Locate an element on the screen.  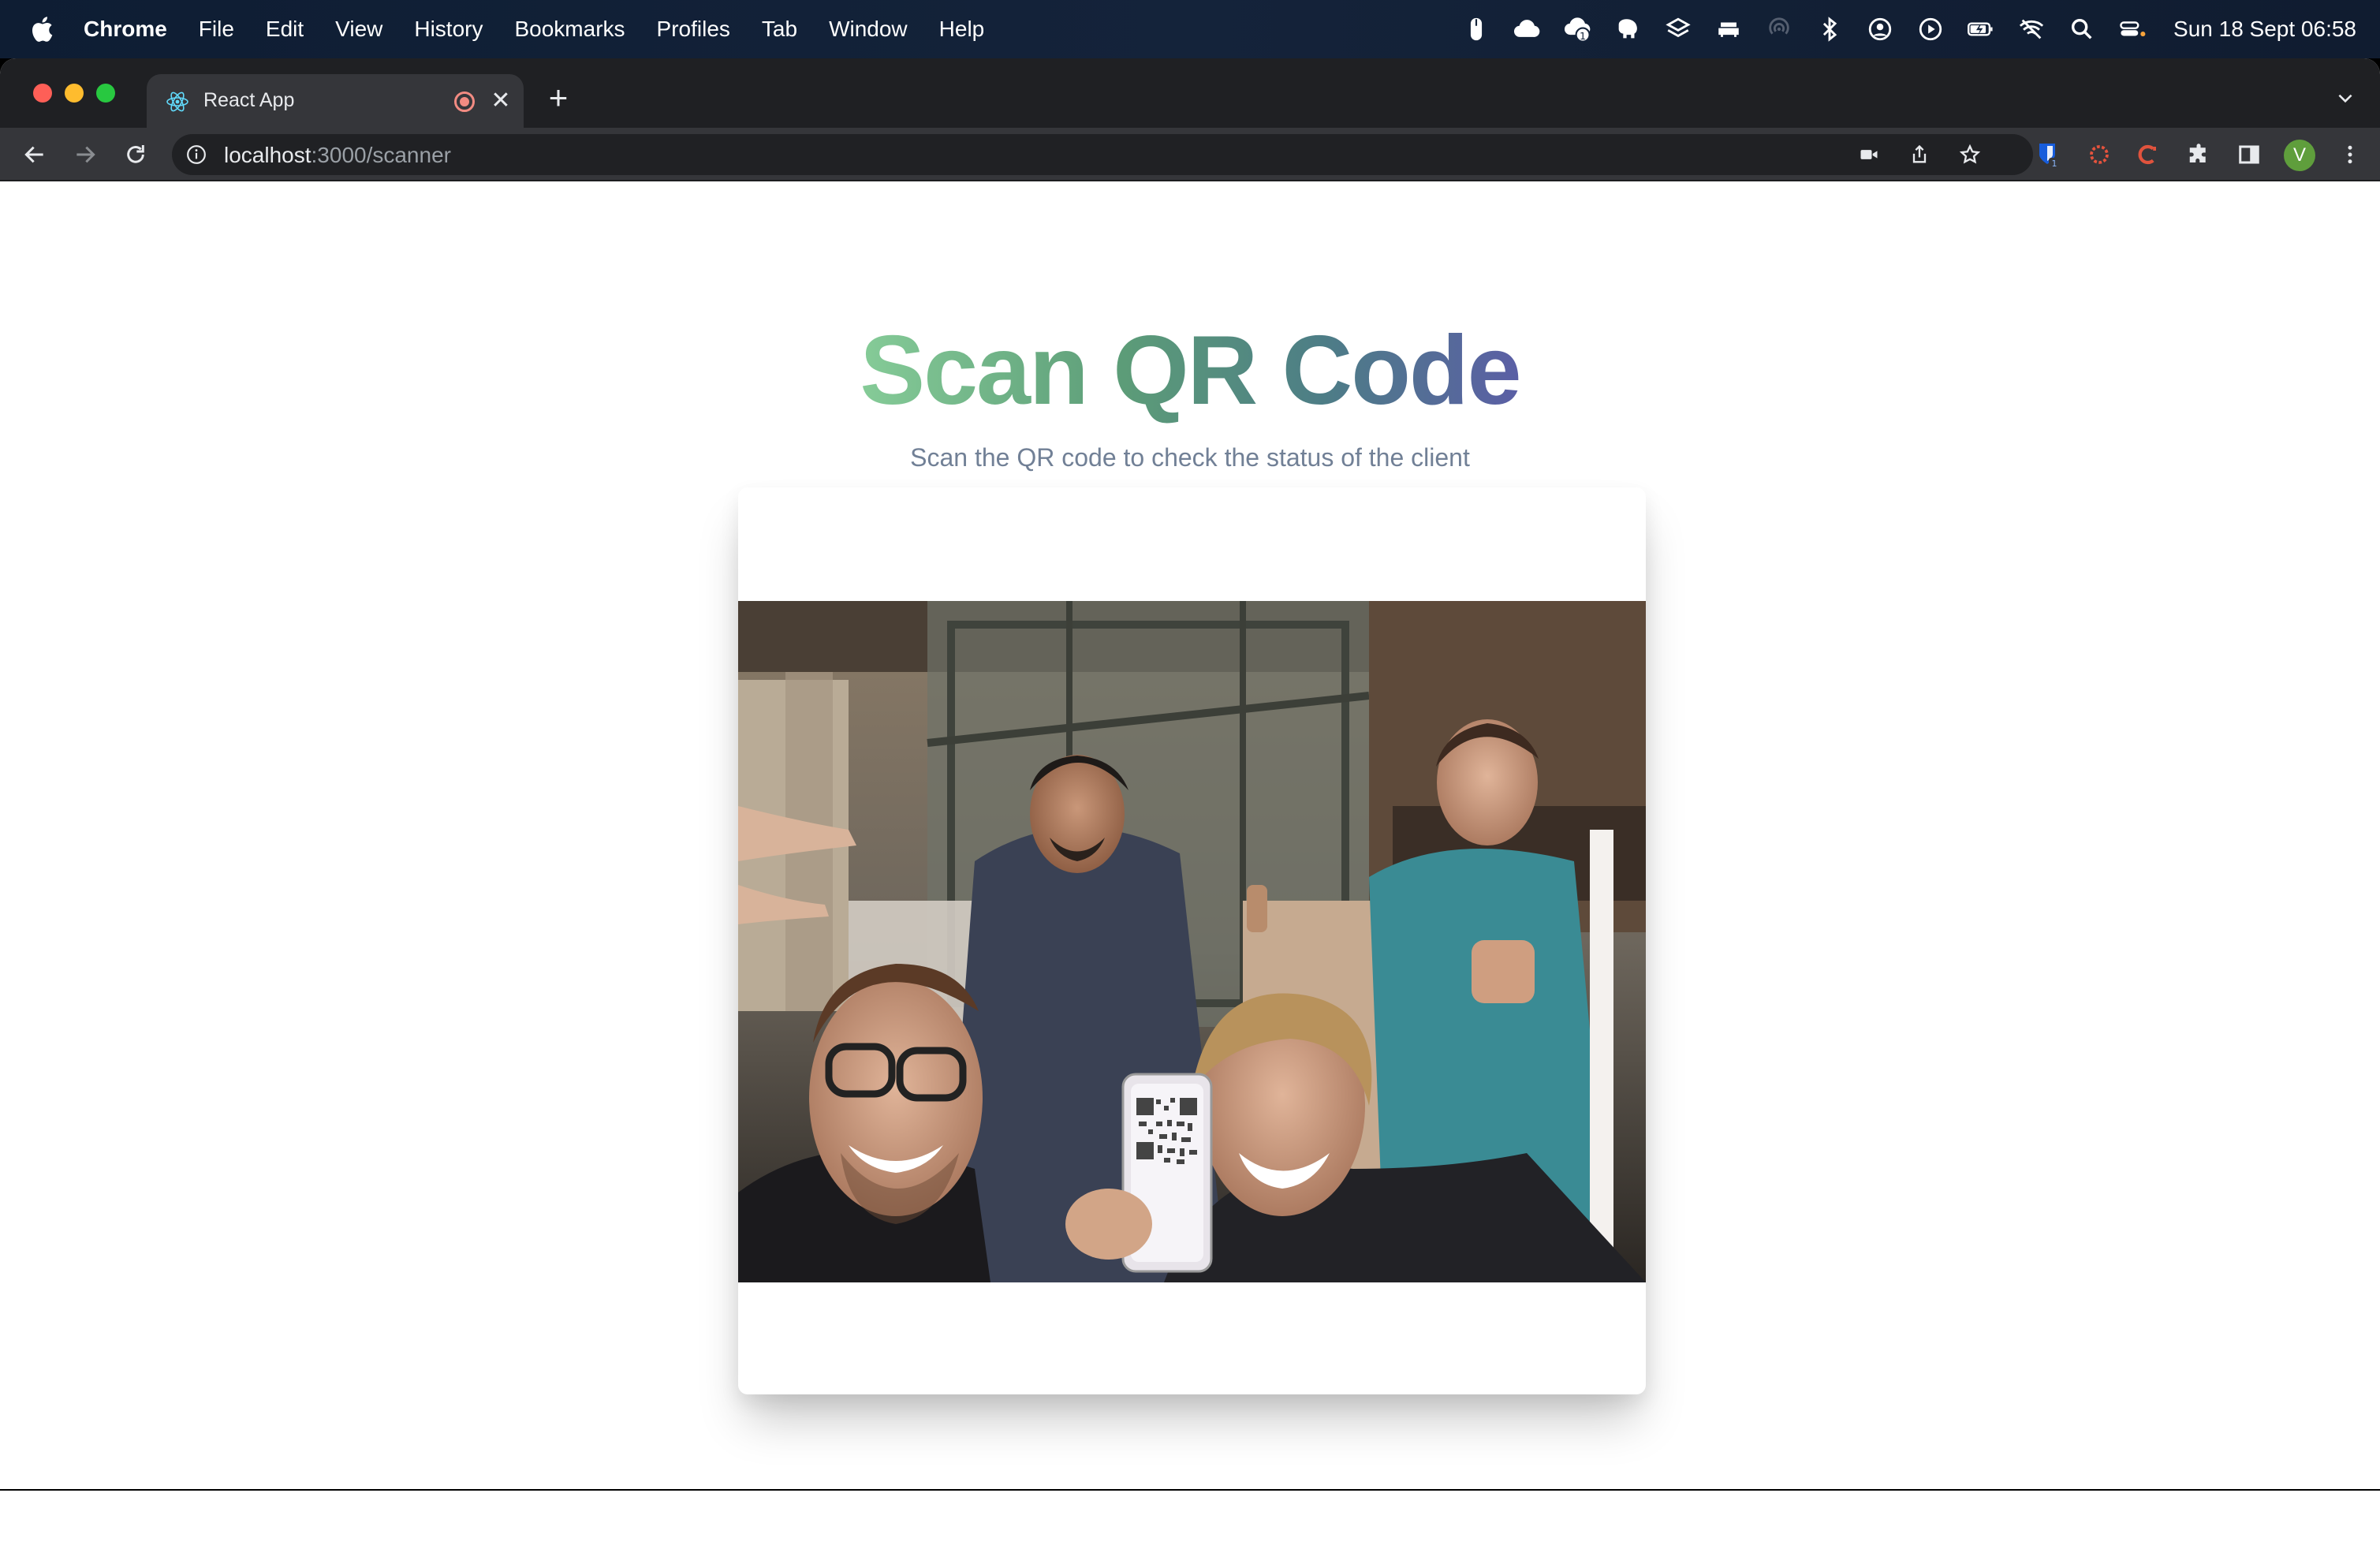
reload-button is located at coordinates (136, 155).